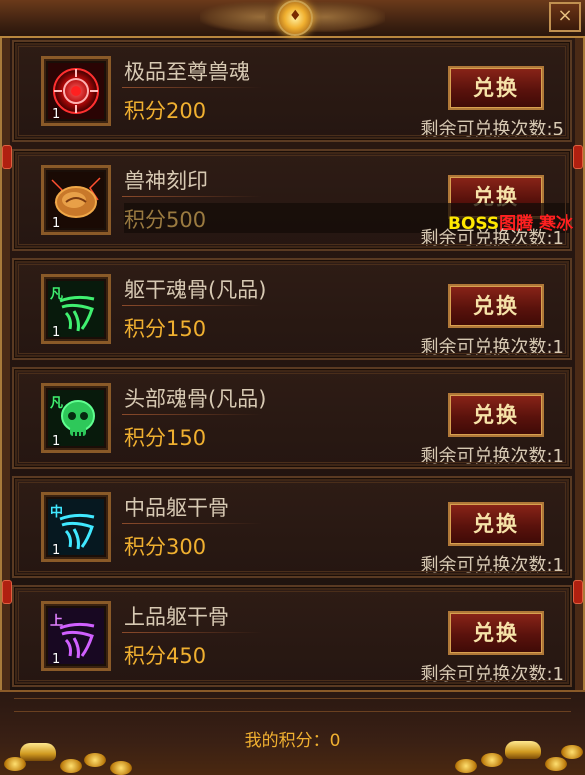 The height and width of the screenshot is (775, 585). What do you see at coordinates (176, 508) in the screenshot?
I see `item-name: 中品躯干骨` at bounding box center [176, 508].